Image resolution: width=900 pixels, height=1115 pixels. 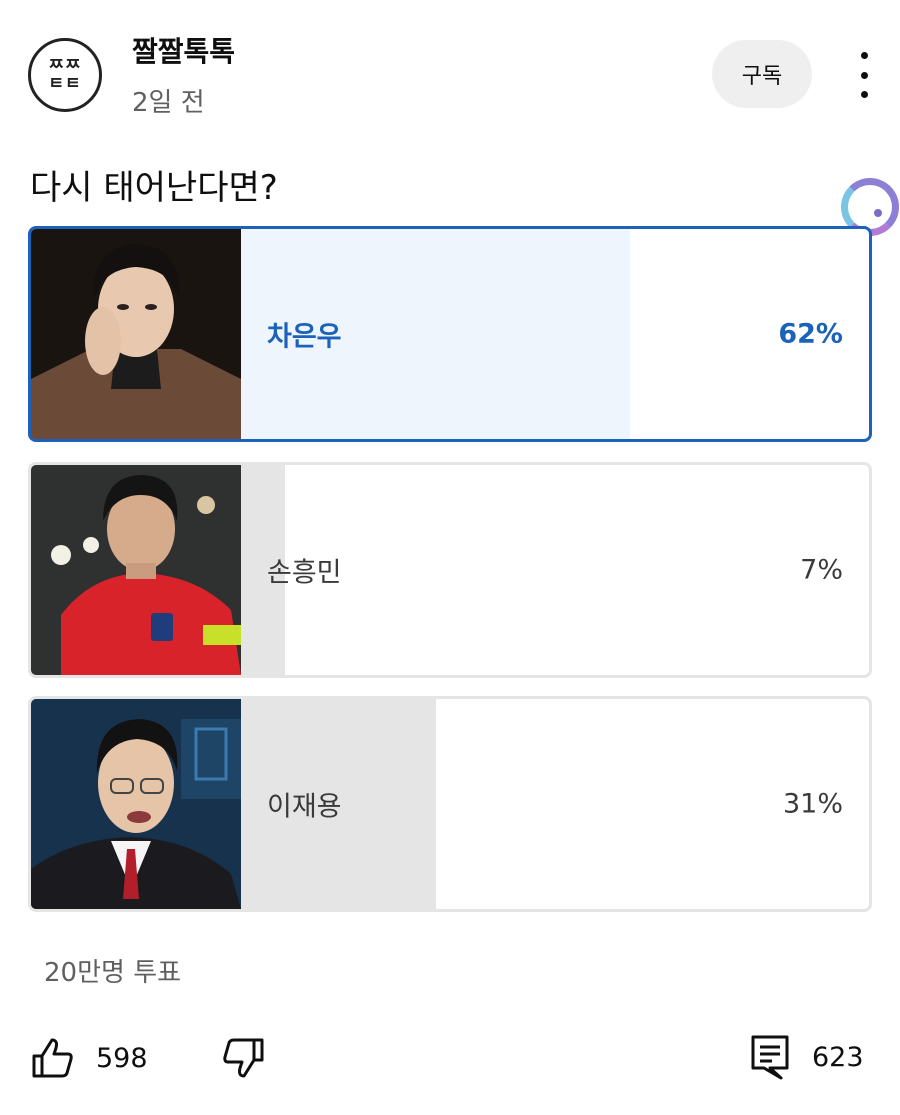 I want to click on option-3-label: 이재용, so click(x=304, y=807).